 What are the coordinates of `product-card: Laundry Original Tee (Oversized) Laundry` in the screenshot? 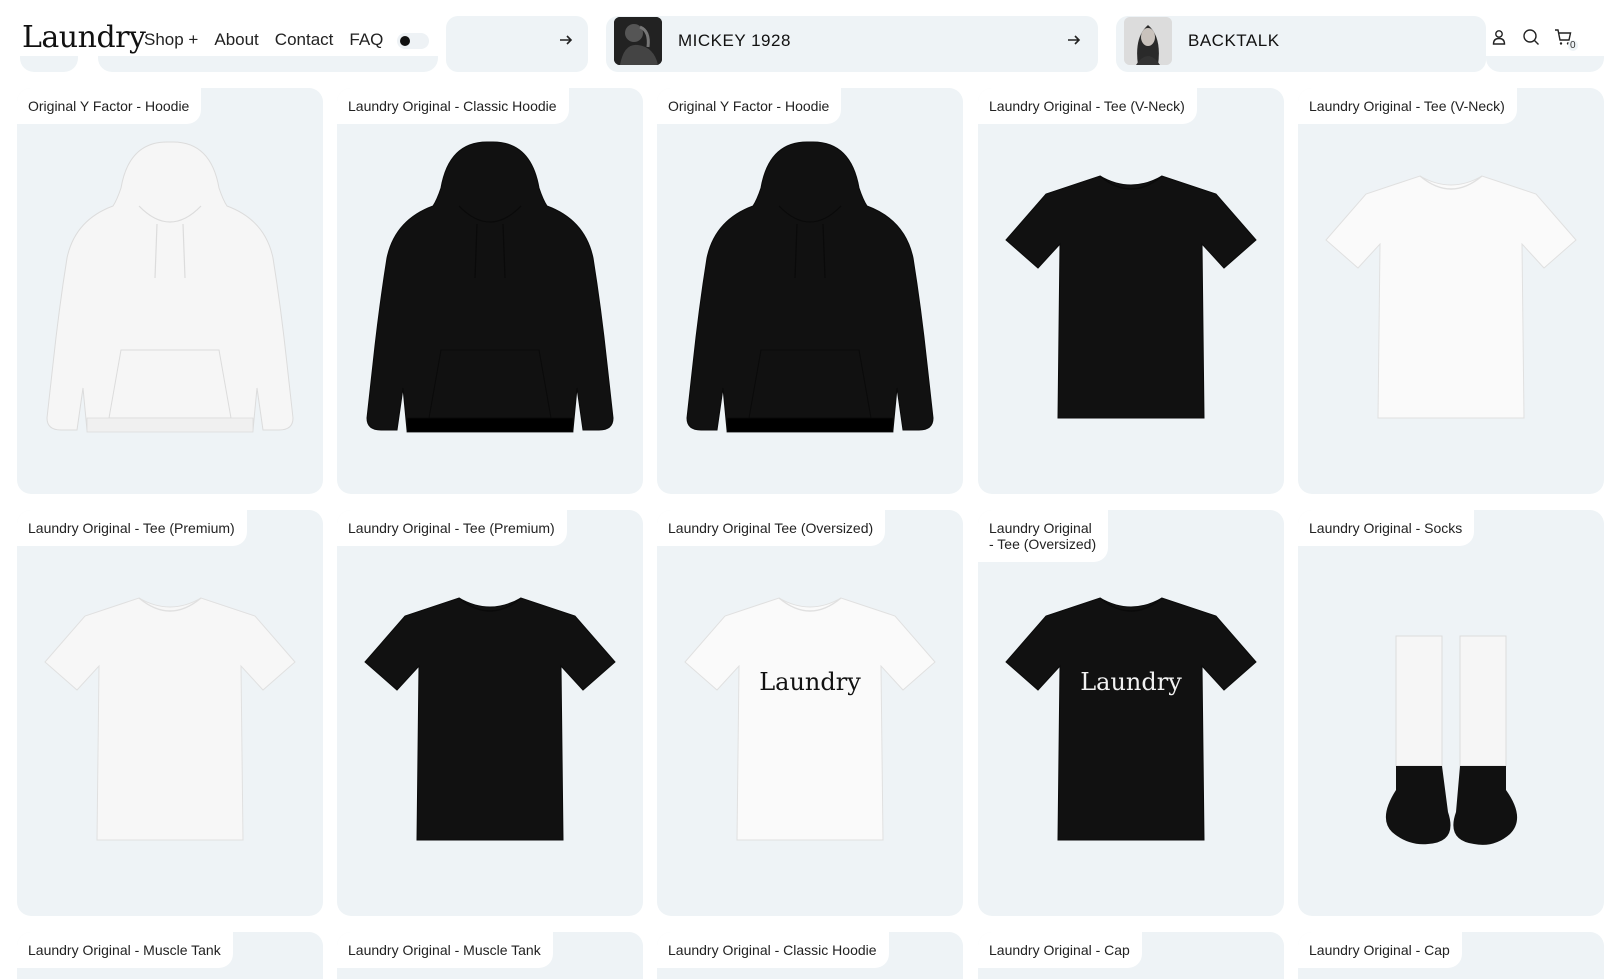 It's located at (810, 713).